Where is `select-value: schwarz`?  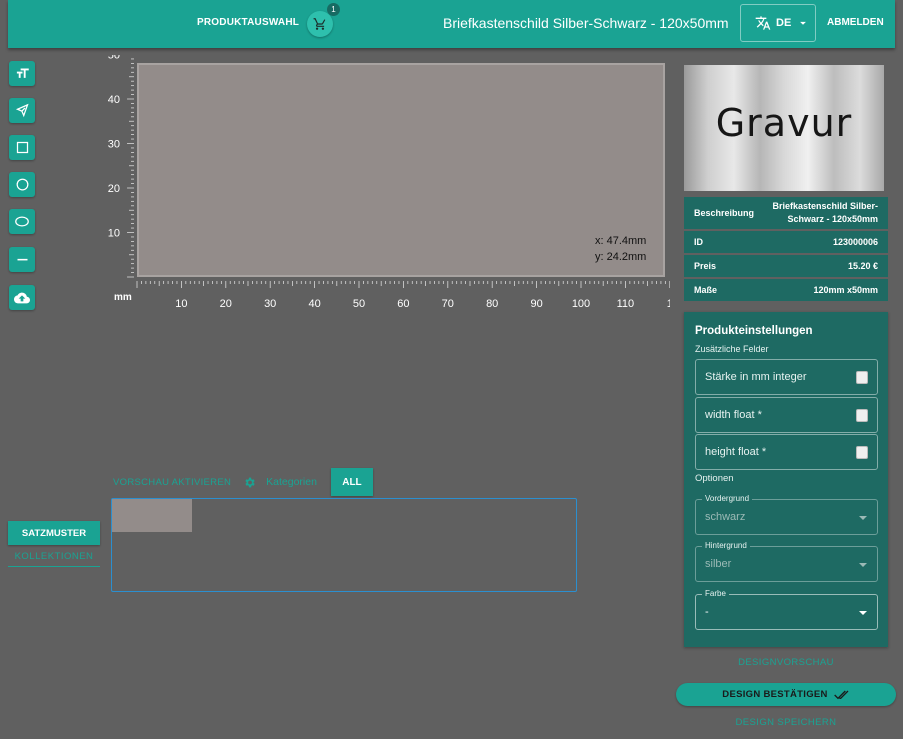
select-value: schwarz is located at coordinates (725, 517).